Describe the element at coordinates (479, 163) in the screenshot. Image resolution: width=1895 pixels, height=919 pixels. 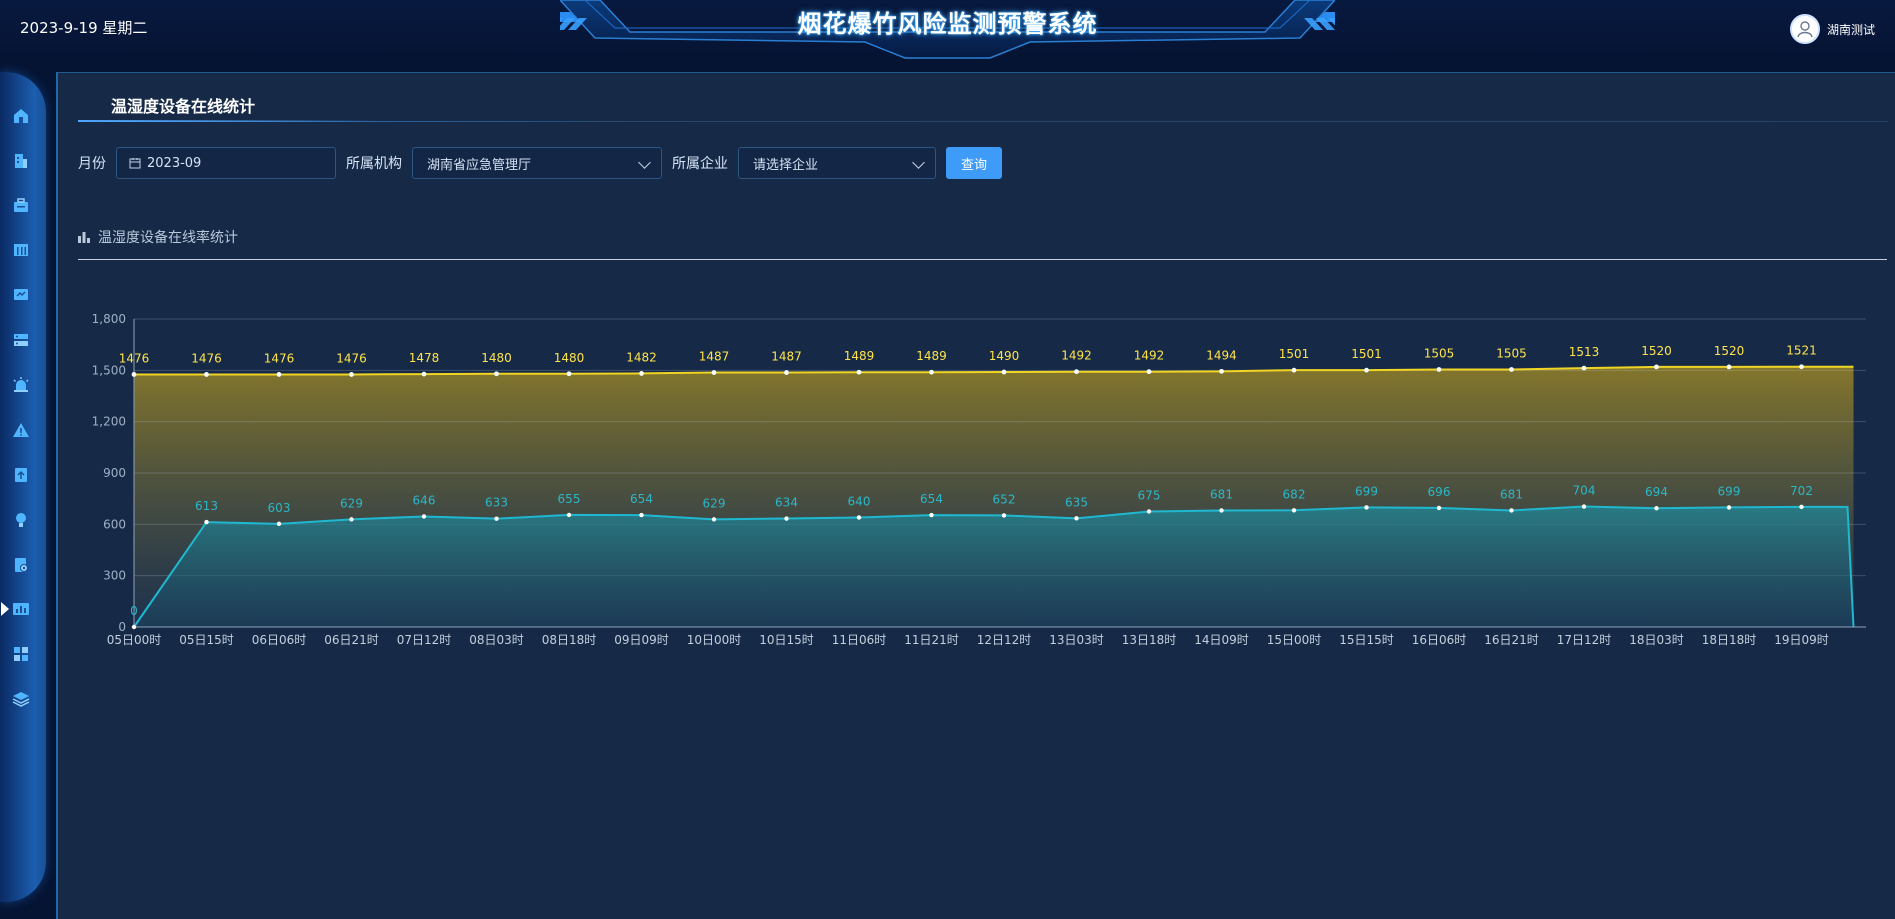
I see `org-value: 湖南省应急管理厅` at that location.